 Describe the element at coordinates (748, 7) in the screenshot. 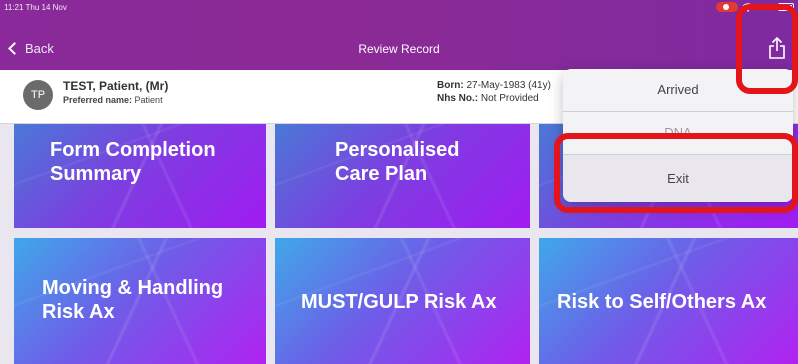

I see `wifi-icon` at that location.